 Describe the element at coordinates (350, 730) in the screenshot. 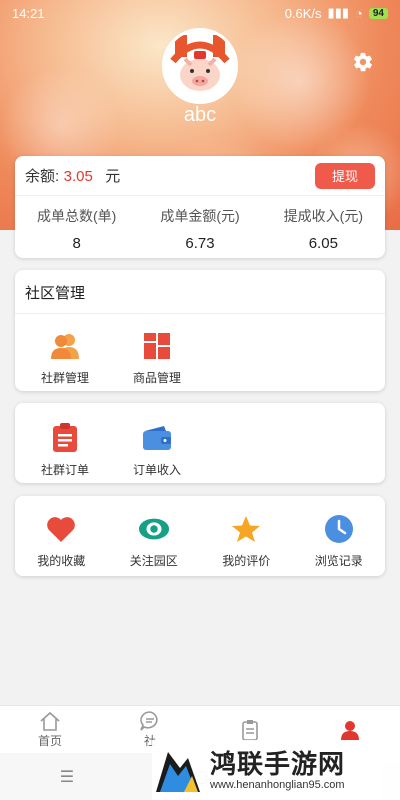

I see `user-icon` at that location.